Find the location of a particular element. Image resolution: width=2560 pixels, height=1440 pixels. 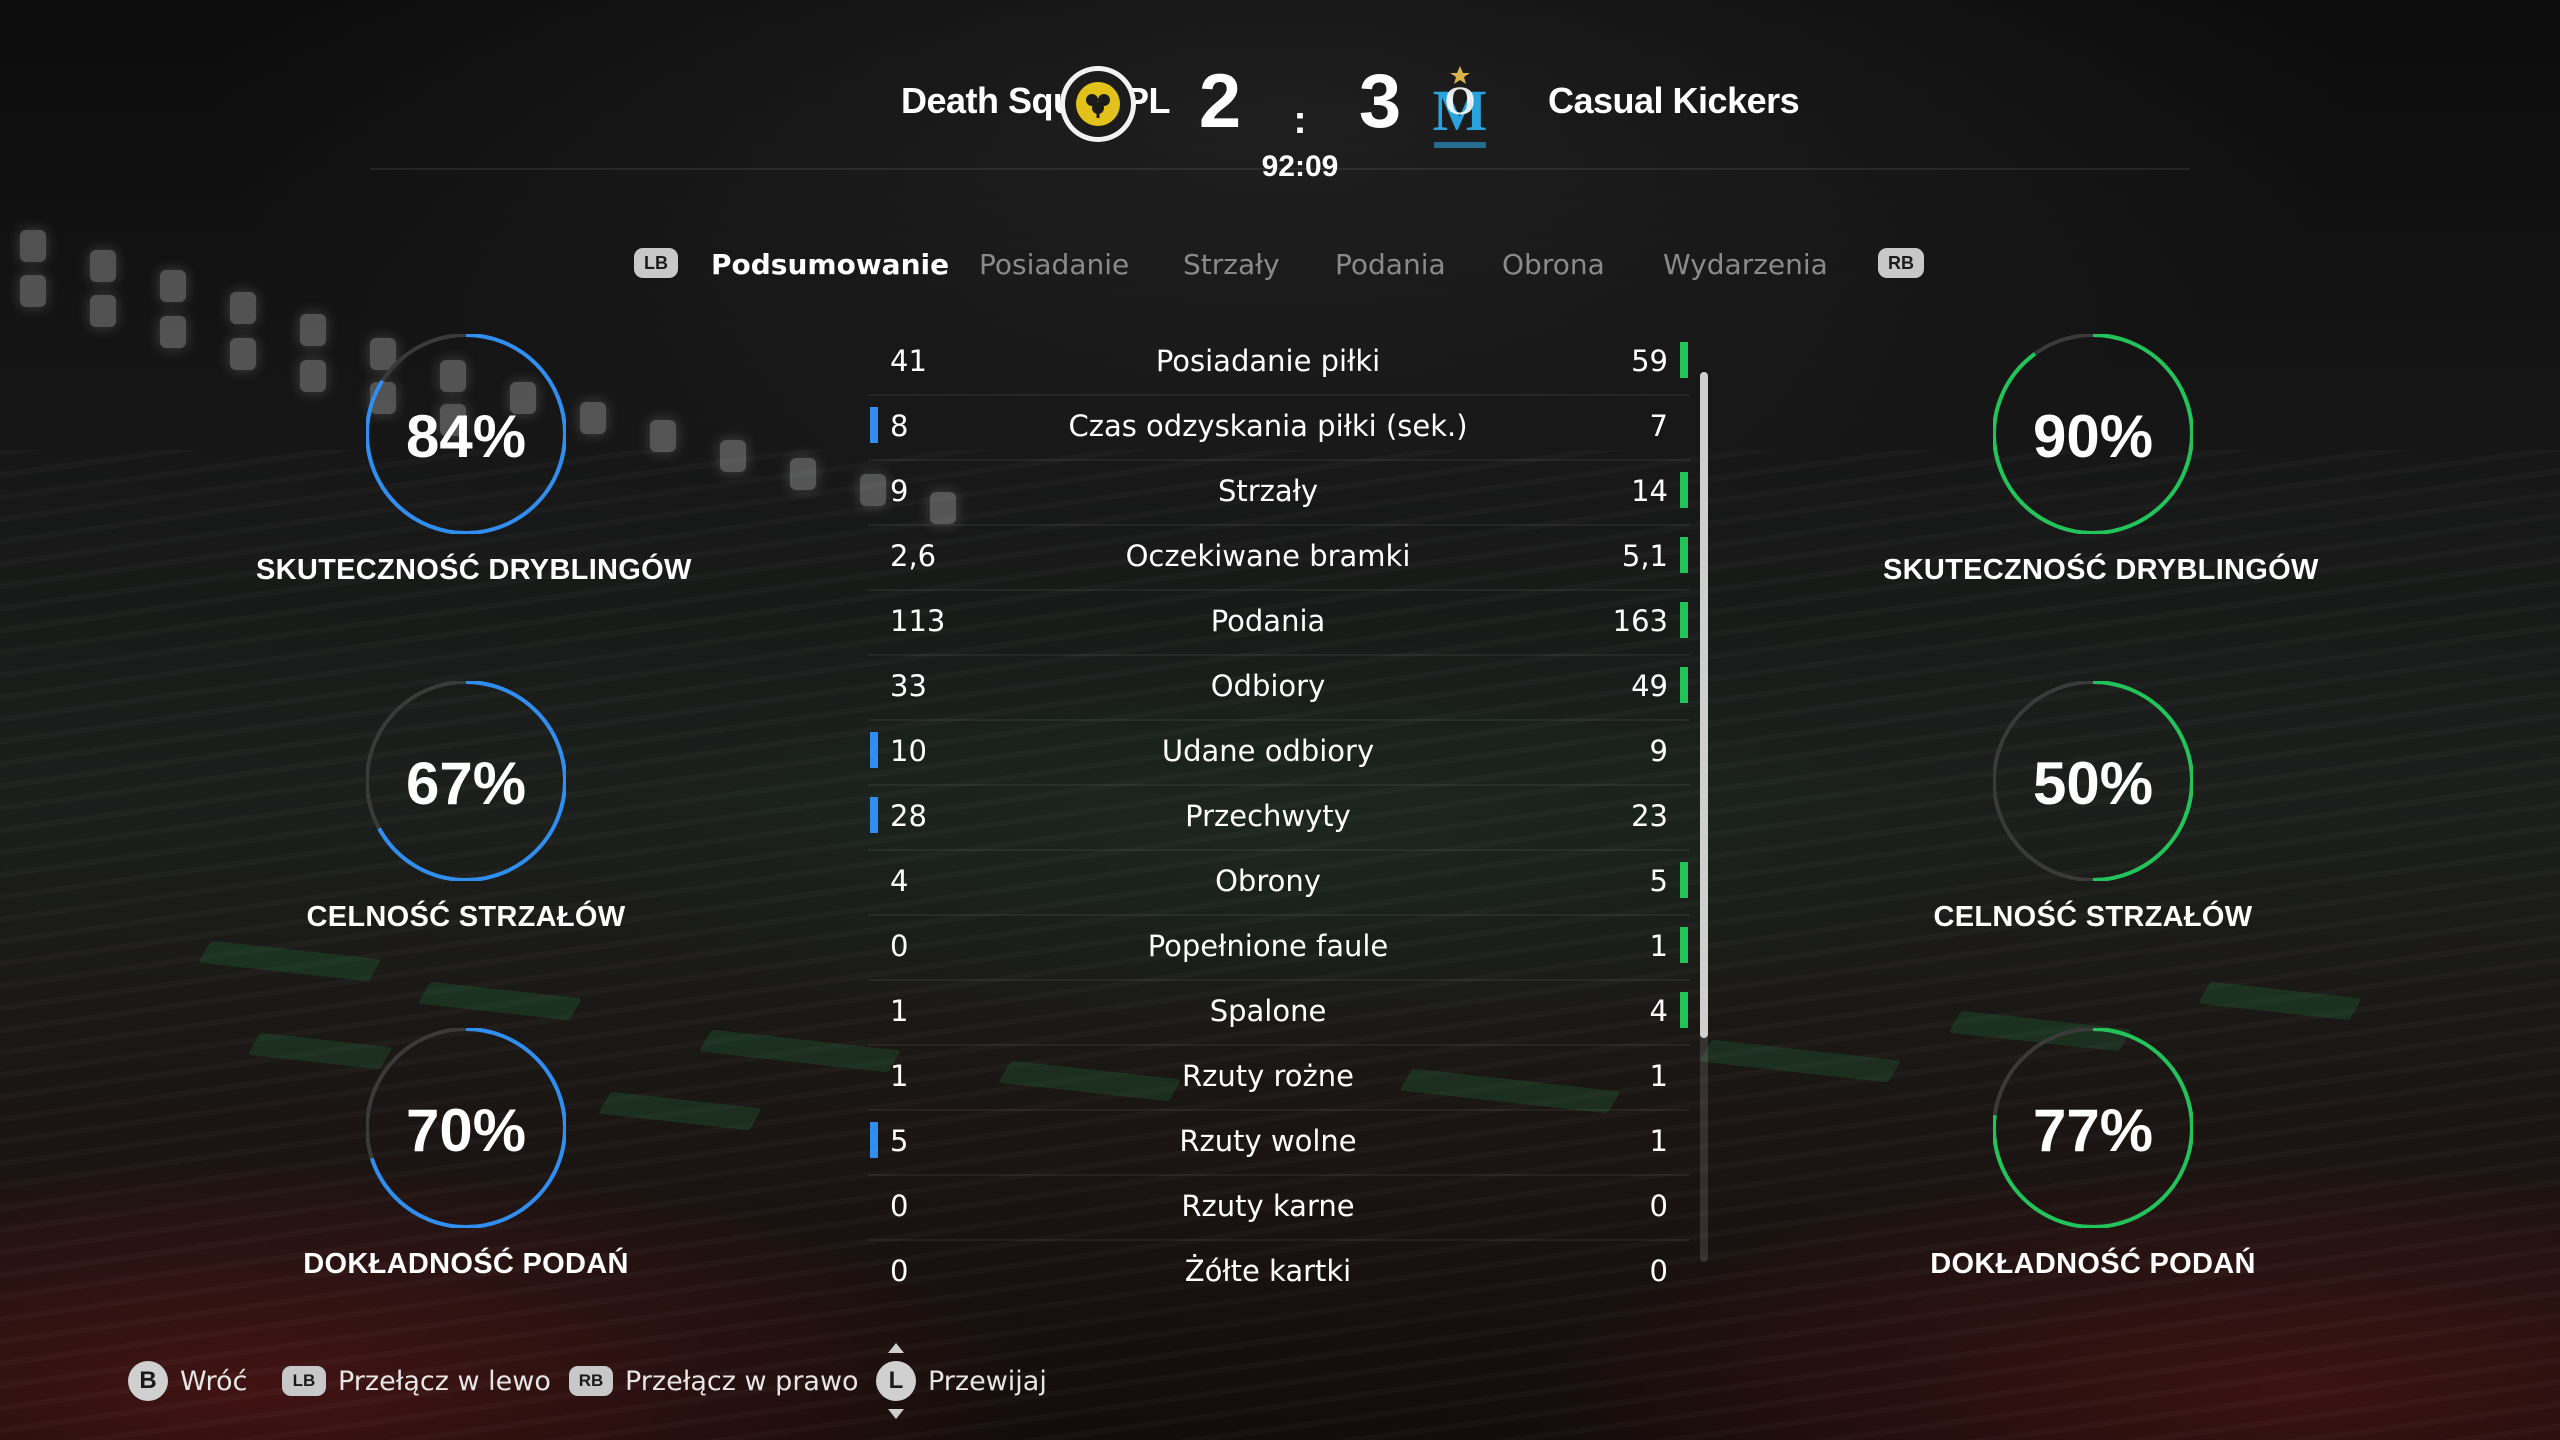

stat-name: Oczekiwane bramki is located at coordinates (1268, 556).